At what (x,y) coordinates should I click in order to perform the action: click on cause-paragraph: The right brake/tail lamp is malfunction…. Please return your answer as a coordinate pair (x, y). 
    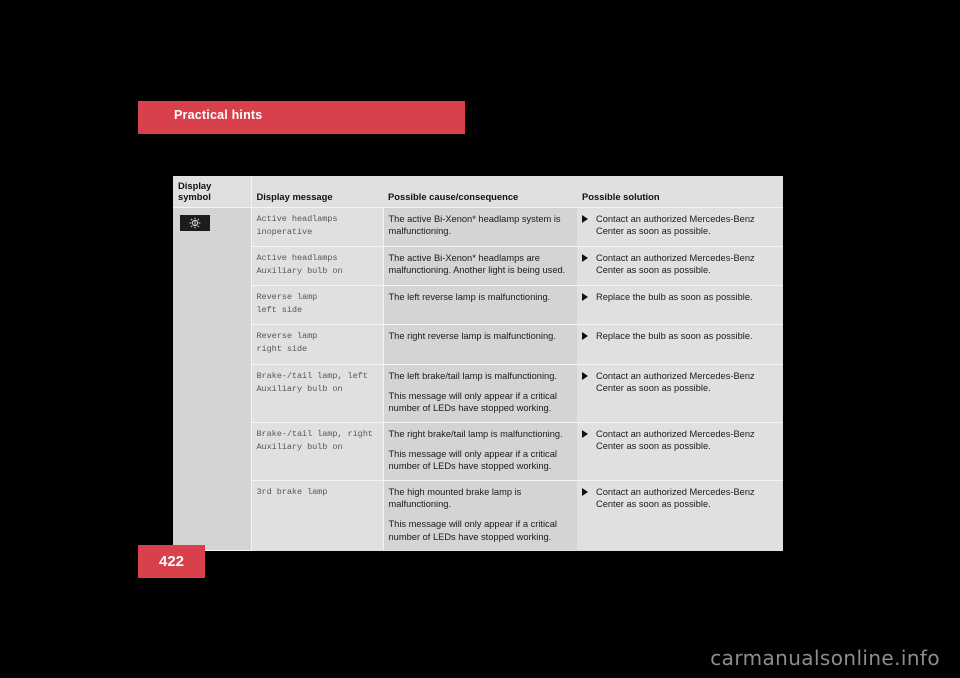
    Looking at the image, I should click on (475, 433).